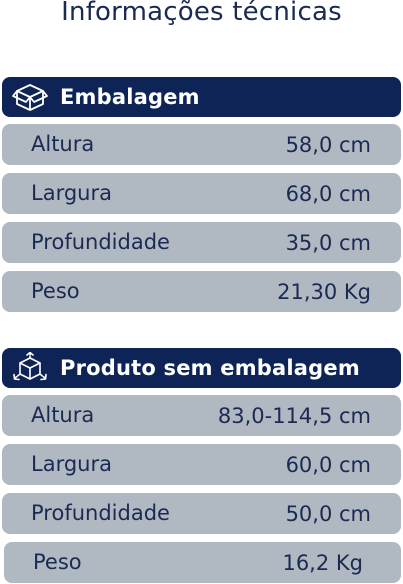 This screenshot has width=403, height=584. I want to click on spec-row-depth: Profundidade 50,0 cm, so click(201, 513).